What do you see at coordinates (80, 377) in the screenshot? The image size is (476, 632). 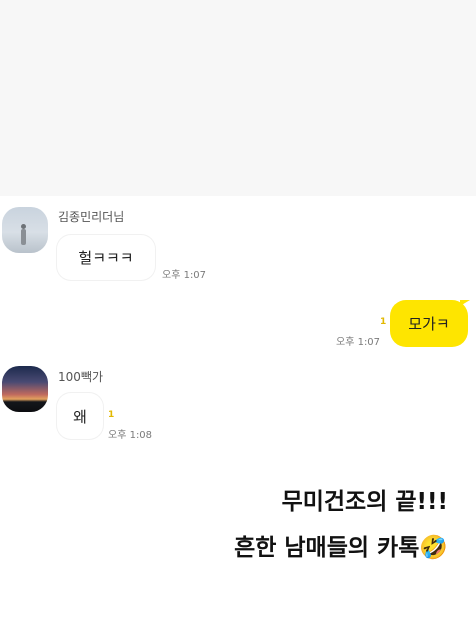 I see `sender-name-2: 100빽가` at bounding box center [80, 377].